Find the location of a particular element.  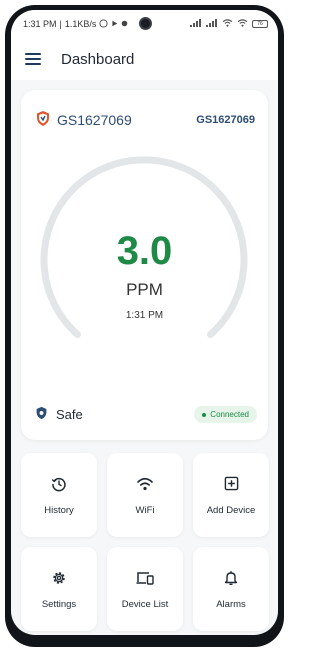

device-id-secondary: GS1627069 is located at coordinates (225, 120).